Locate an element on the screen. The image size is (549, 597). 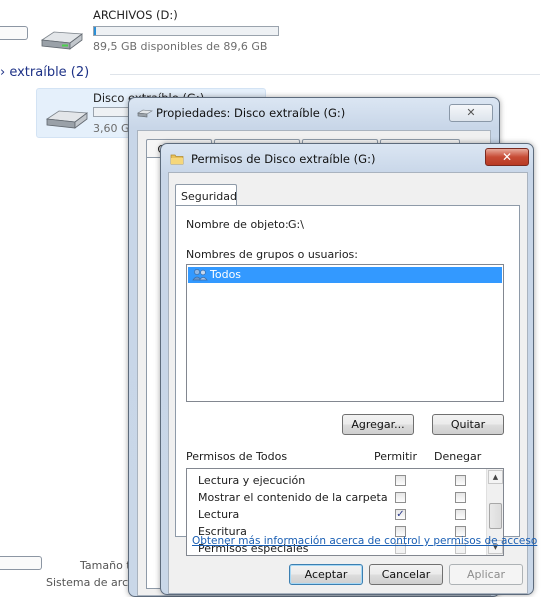
scroll-up-icon: ▲ is located at coordinates (495, 477).